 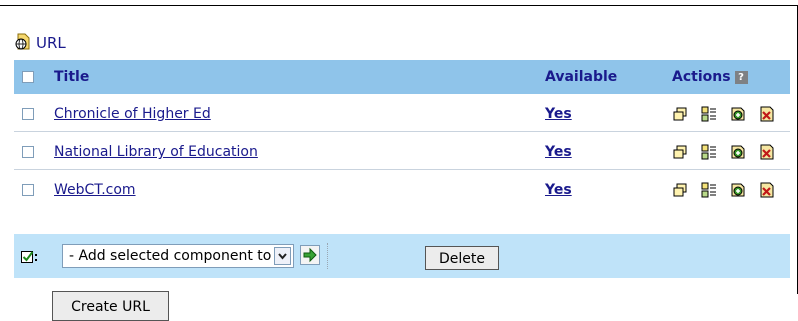 What do you see at coordinates (462, 258) in the screenshot?
I see `delete-button: Delete` at bounding box center [462, 258].